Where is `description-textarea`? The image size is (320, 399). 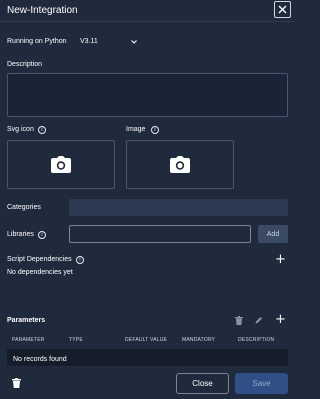
description-textarea is located at coordinates (147, 95).